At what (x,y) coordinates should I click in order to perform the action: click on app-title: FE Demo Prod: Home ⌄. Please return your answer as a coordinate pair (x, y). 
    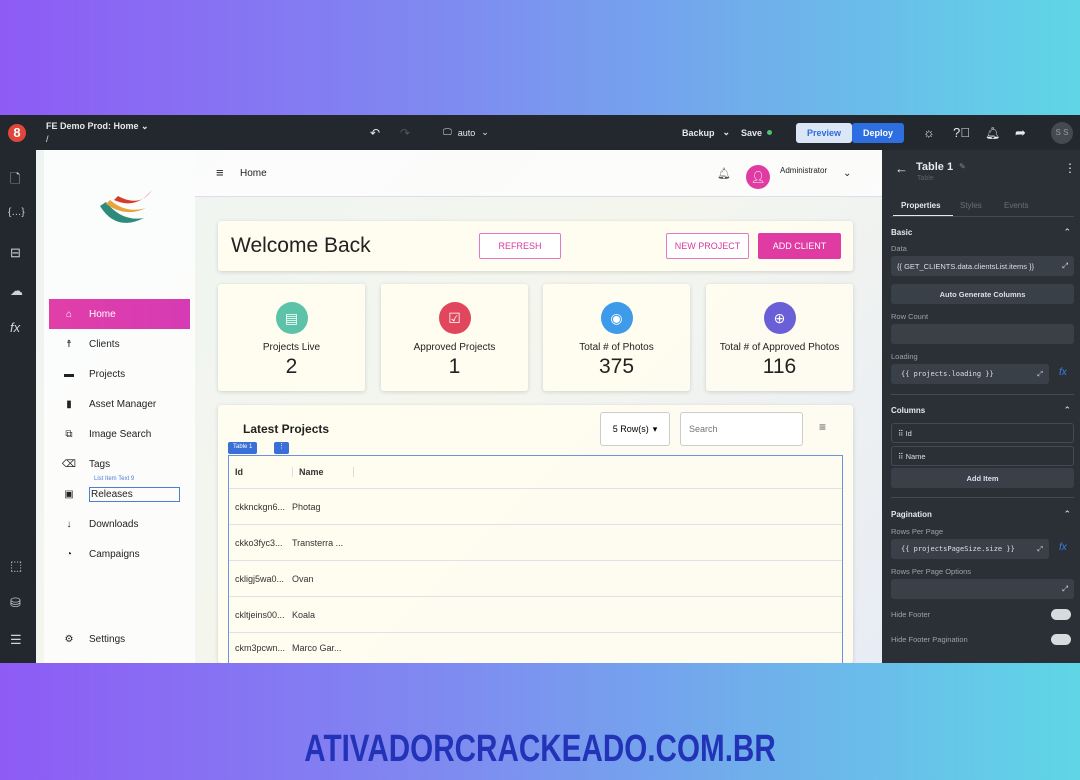
    Looking at the image, I should click on (97, 126).